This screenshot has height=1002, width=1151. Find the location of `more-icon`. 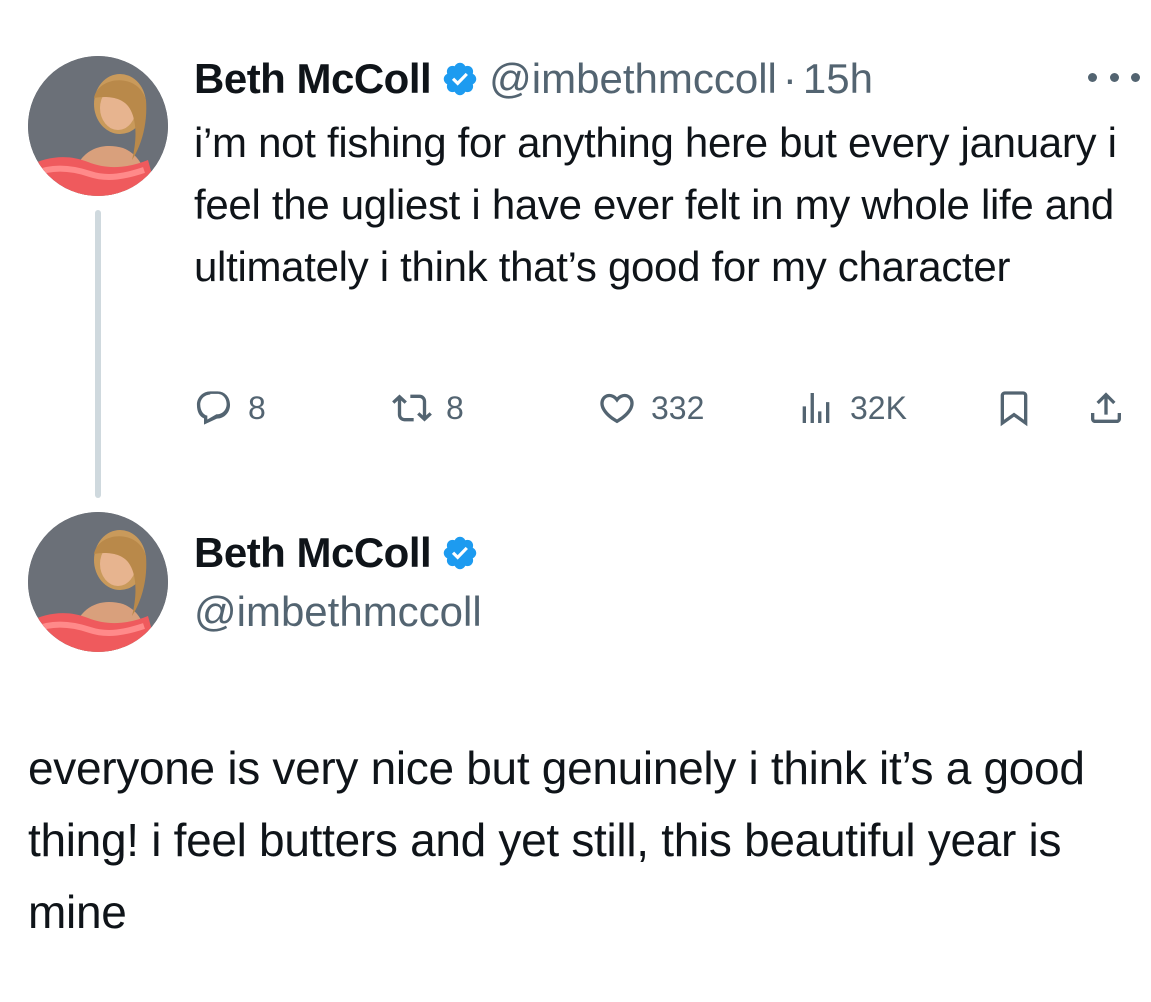

more-icon is located at coordinates (1114, 77).